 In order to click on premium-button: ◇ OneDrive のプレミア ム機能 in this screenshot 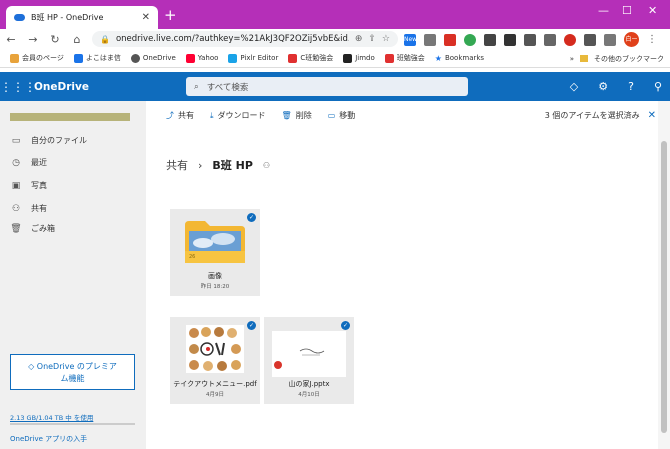, I will do `click(72, 372)`.